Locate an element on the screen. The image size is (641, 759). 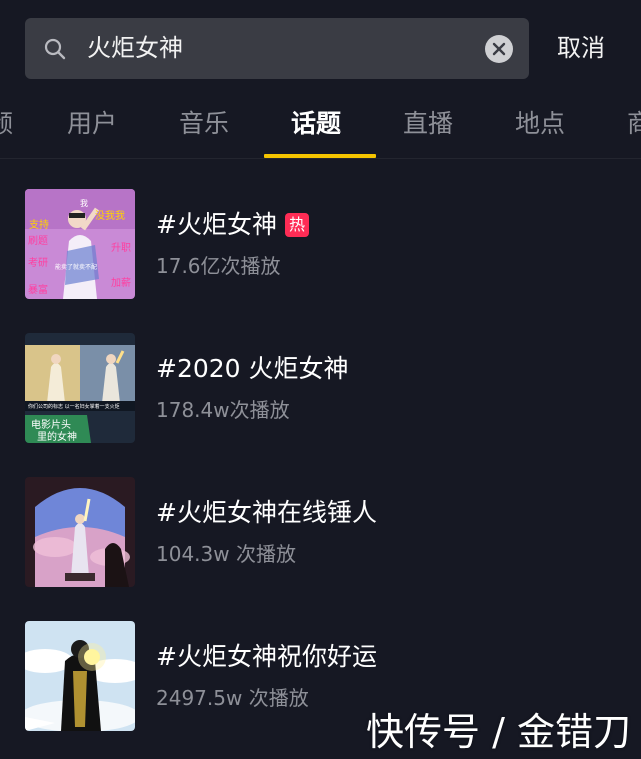
thumb-text: 电影片头 is located at coordinates (51, 424).